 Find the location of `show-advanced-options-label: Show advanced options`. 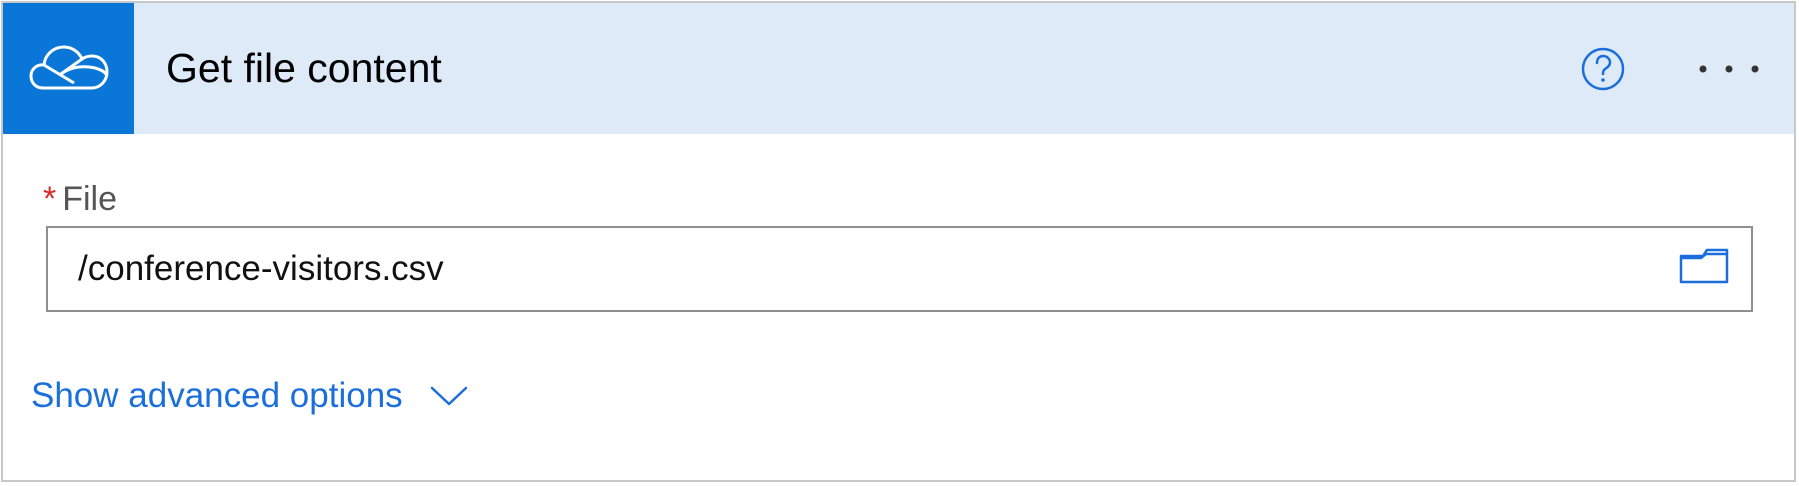

show-advanced-options-label: Show advanced options is located at coordinates (217, 395).